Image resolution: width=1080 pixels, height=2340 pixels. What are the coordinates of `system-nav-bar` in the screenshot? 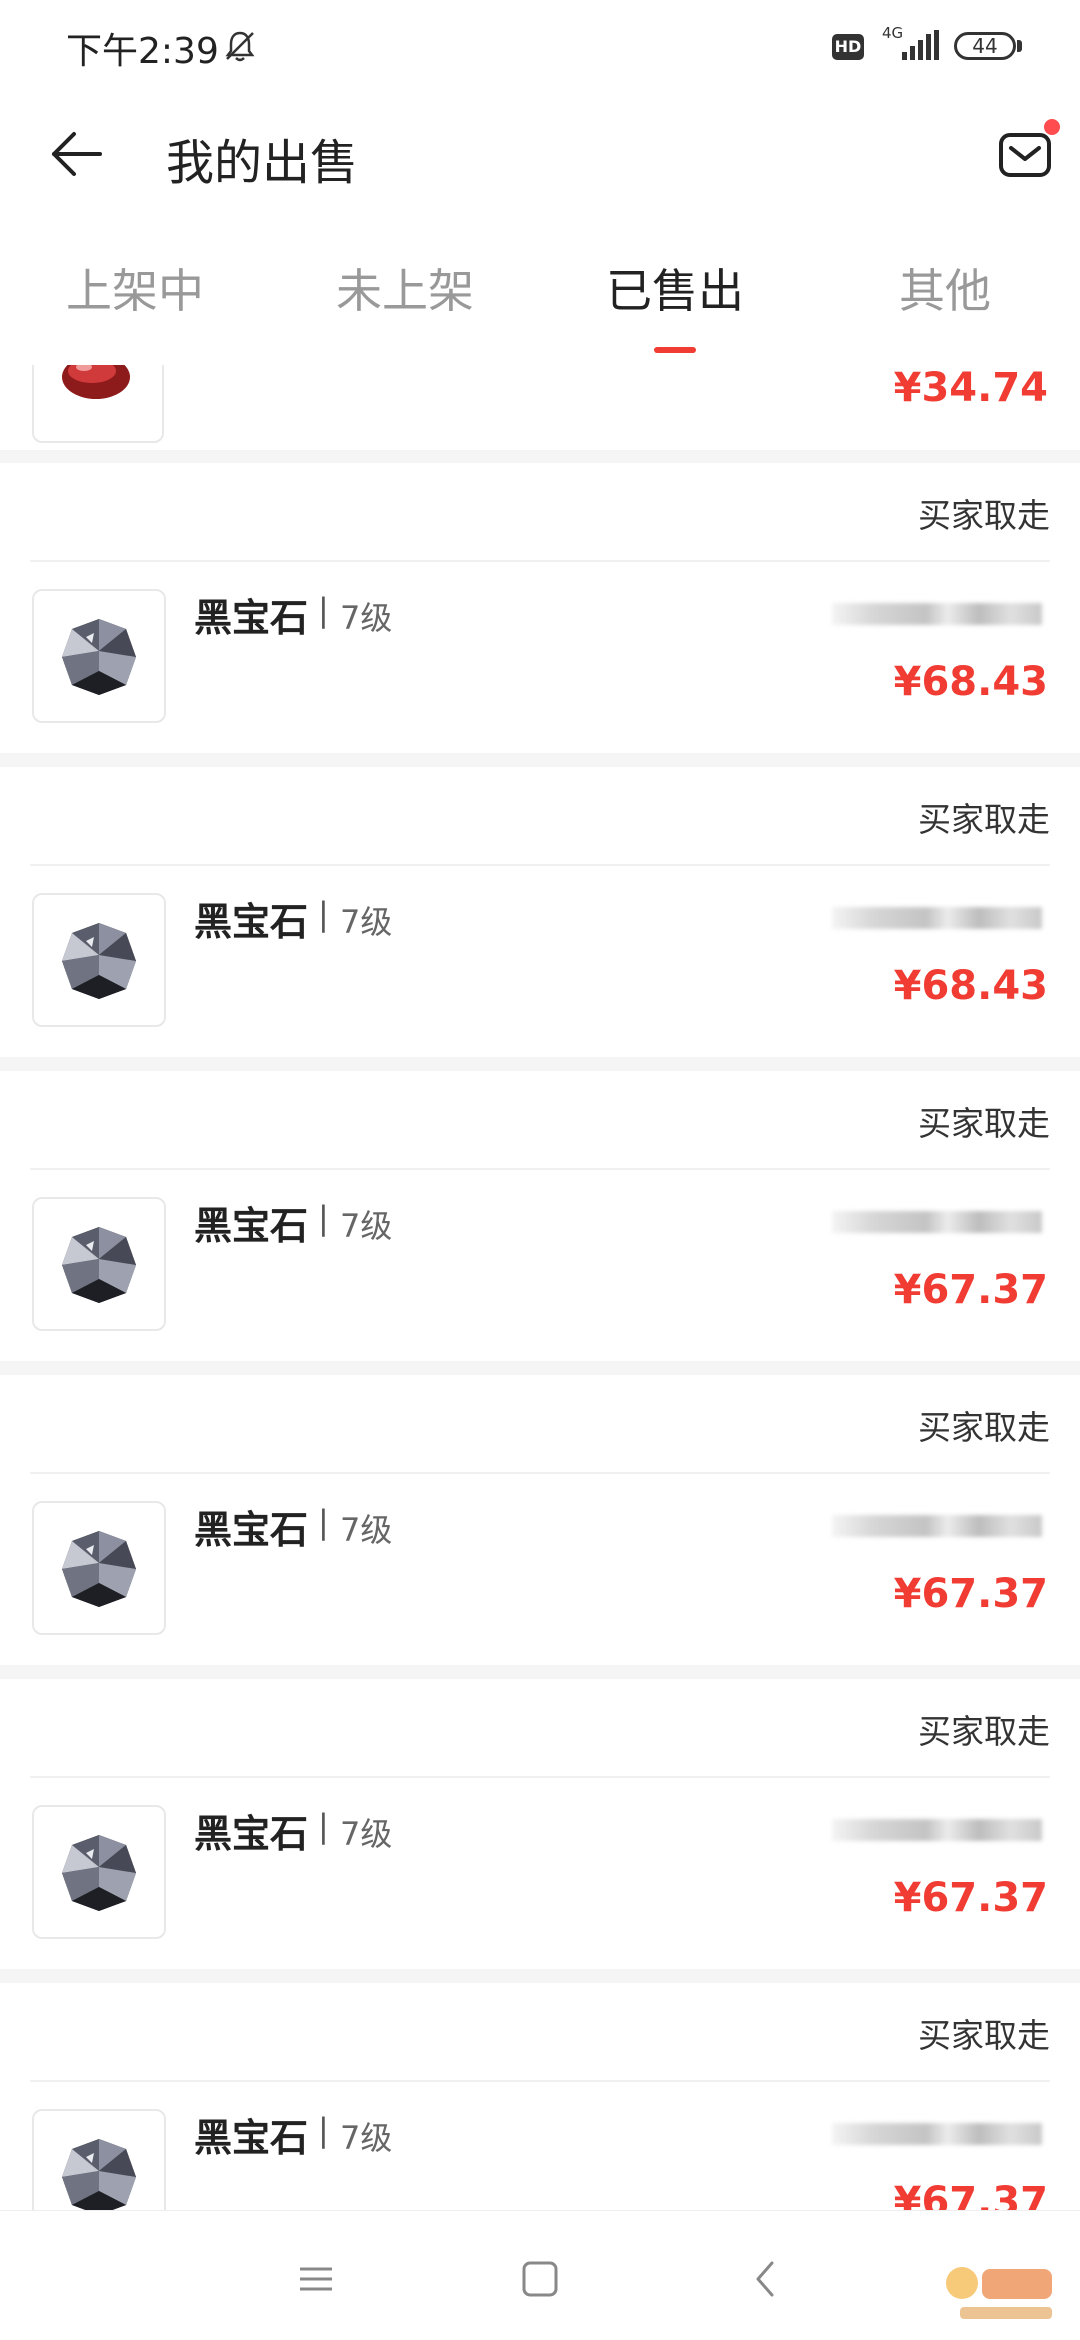 It's located at (540, 2275).